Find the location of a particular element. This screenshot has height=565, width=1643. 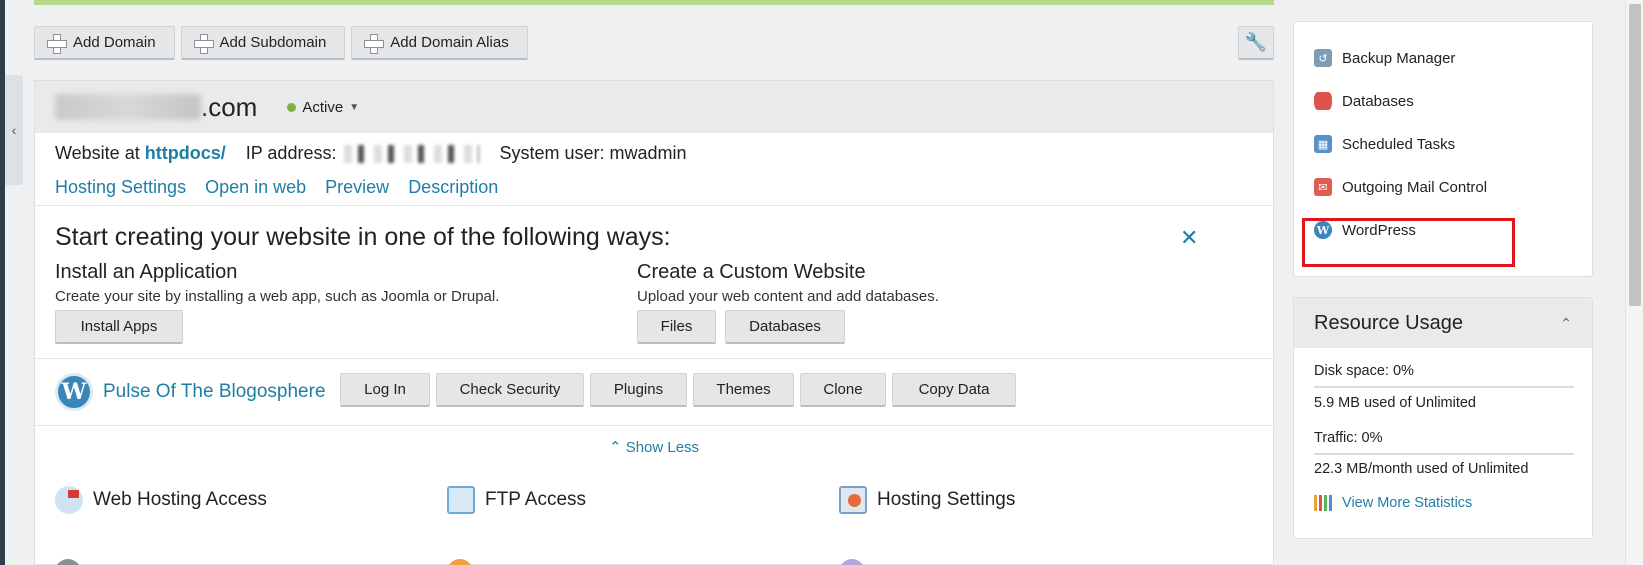

wp-login-button: Log In is located at coordinates (385, 390).